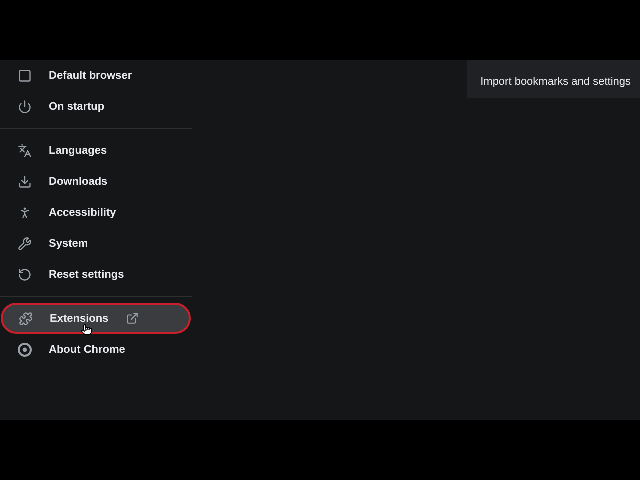  What do you see at coordinates (87, 350) in the screenshot?
I see `menu-item-label: About Chrome` at bounding box center [87, 350].